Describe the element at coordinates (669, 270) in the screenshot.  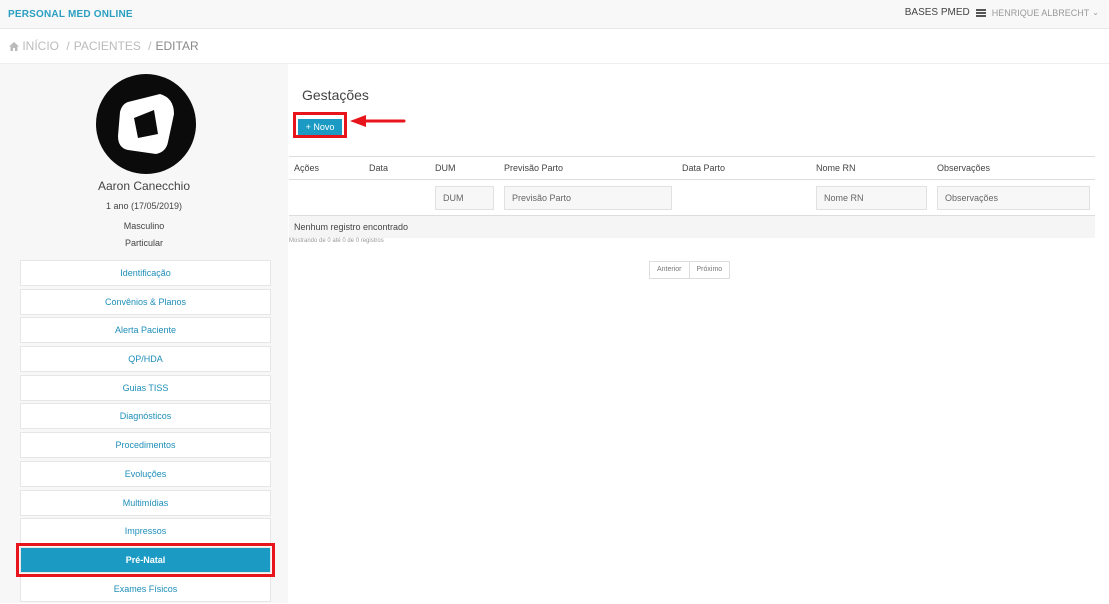
I see `previous-page-button: Anterior` at that location.